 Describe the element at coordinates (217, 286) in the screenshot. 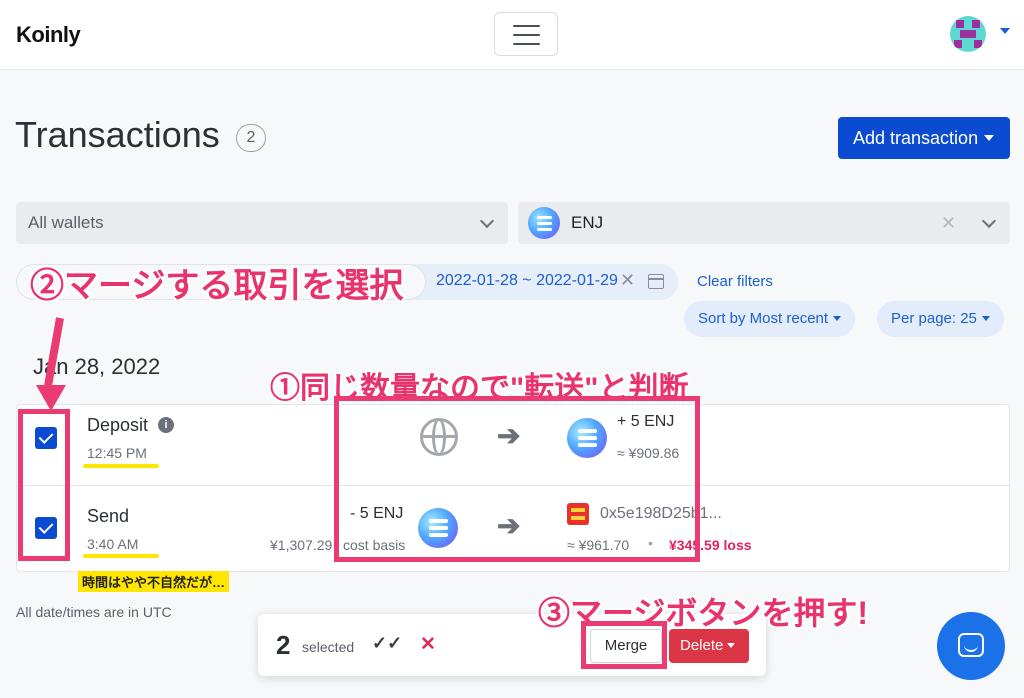

I see `annotation-step2: ②マージする取引を選択` at that location.